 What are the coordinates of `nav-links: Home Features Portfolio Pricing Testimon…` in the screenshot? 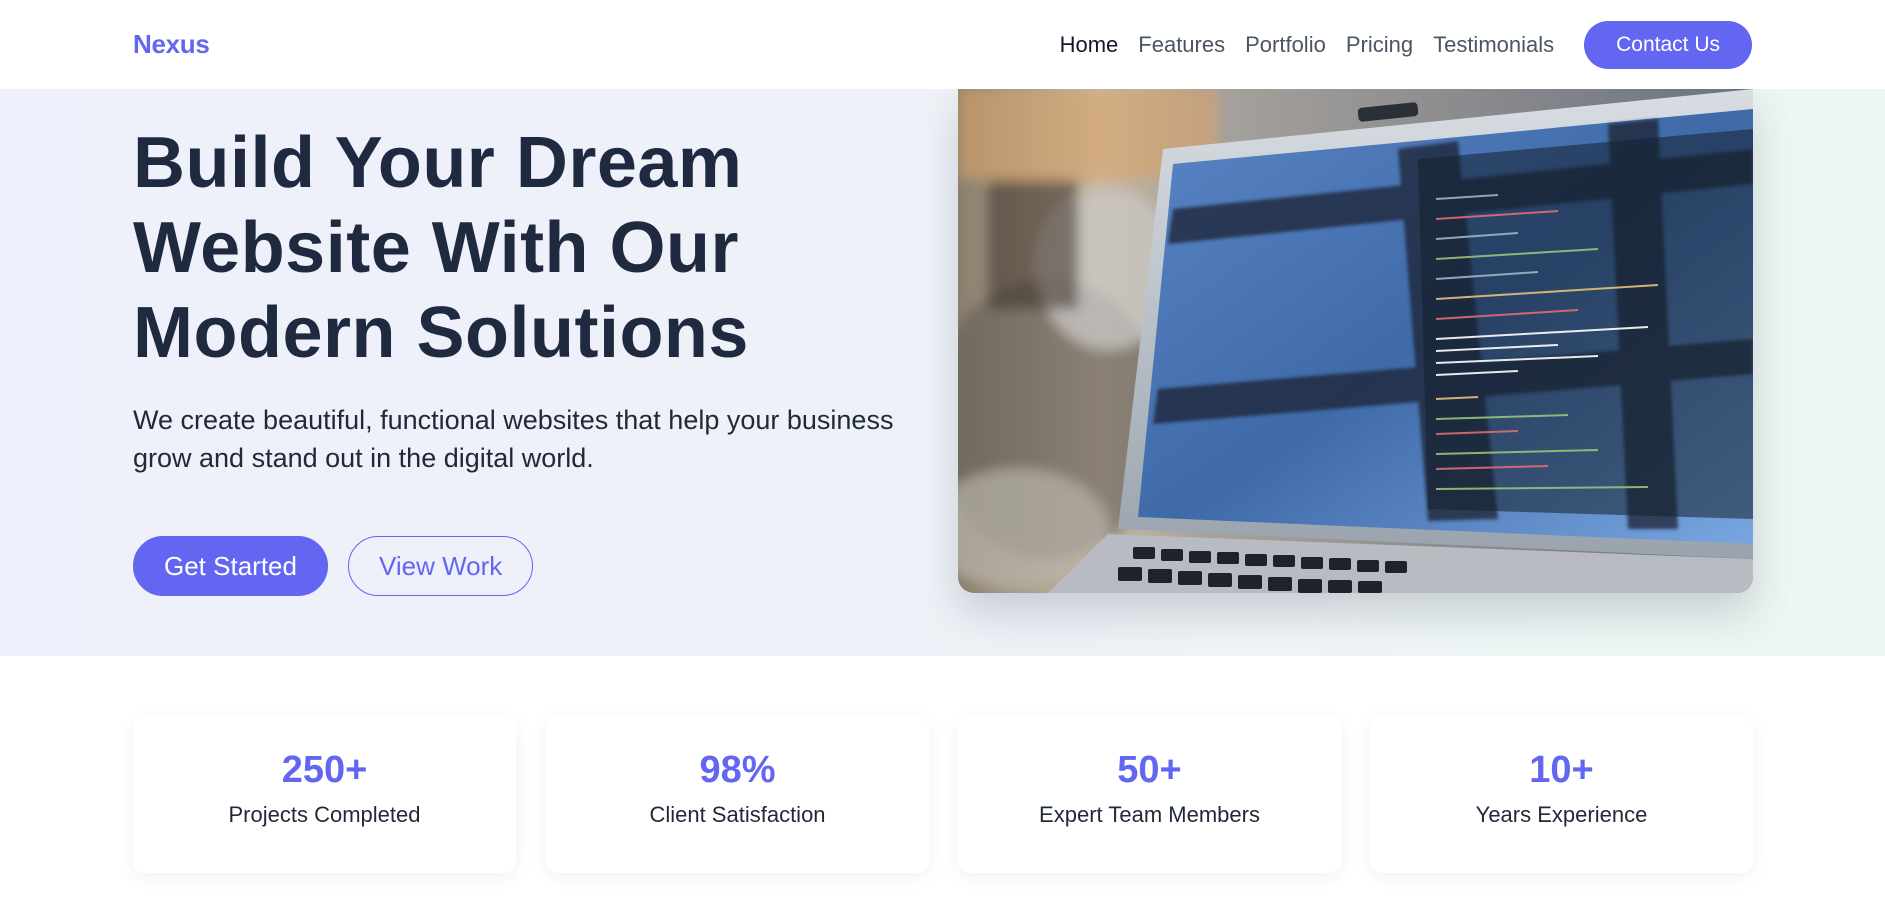 It's located at (1297, 45).